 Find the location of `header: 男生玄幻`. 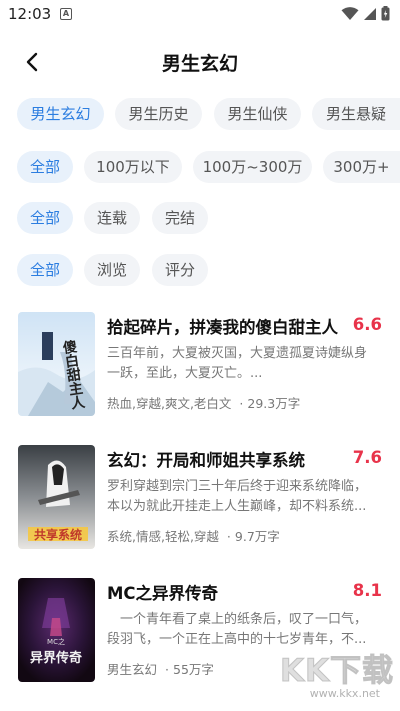

header: 男生玄幻 is located at coordinates (200, 62).